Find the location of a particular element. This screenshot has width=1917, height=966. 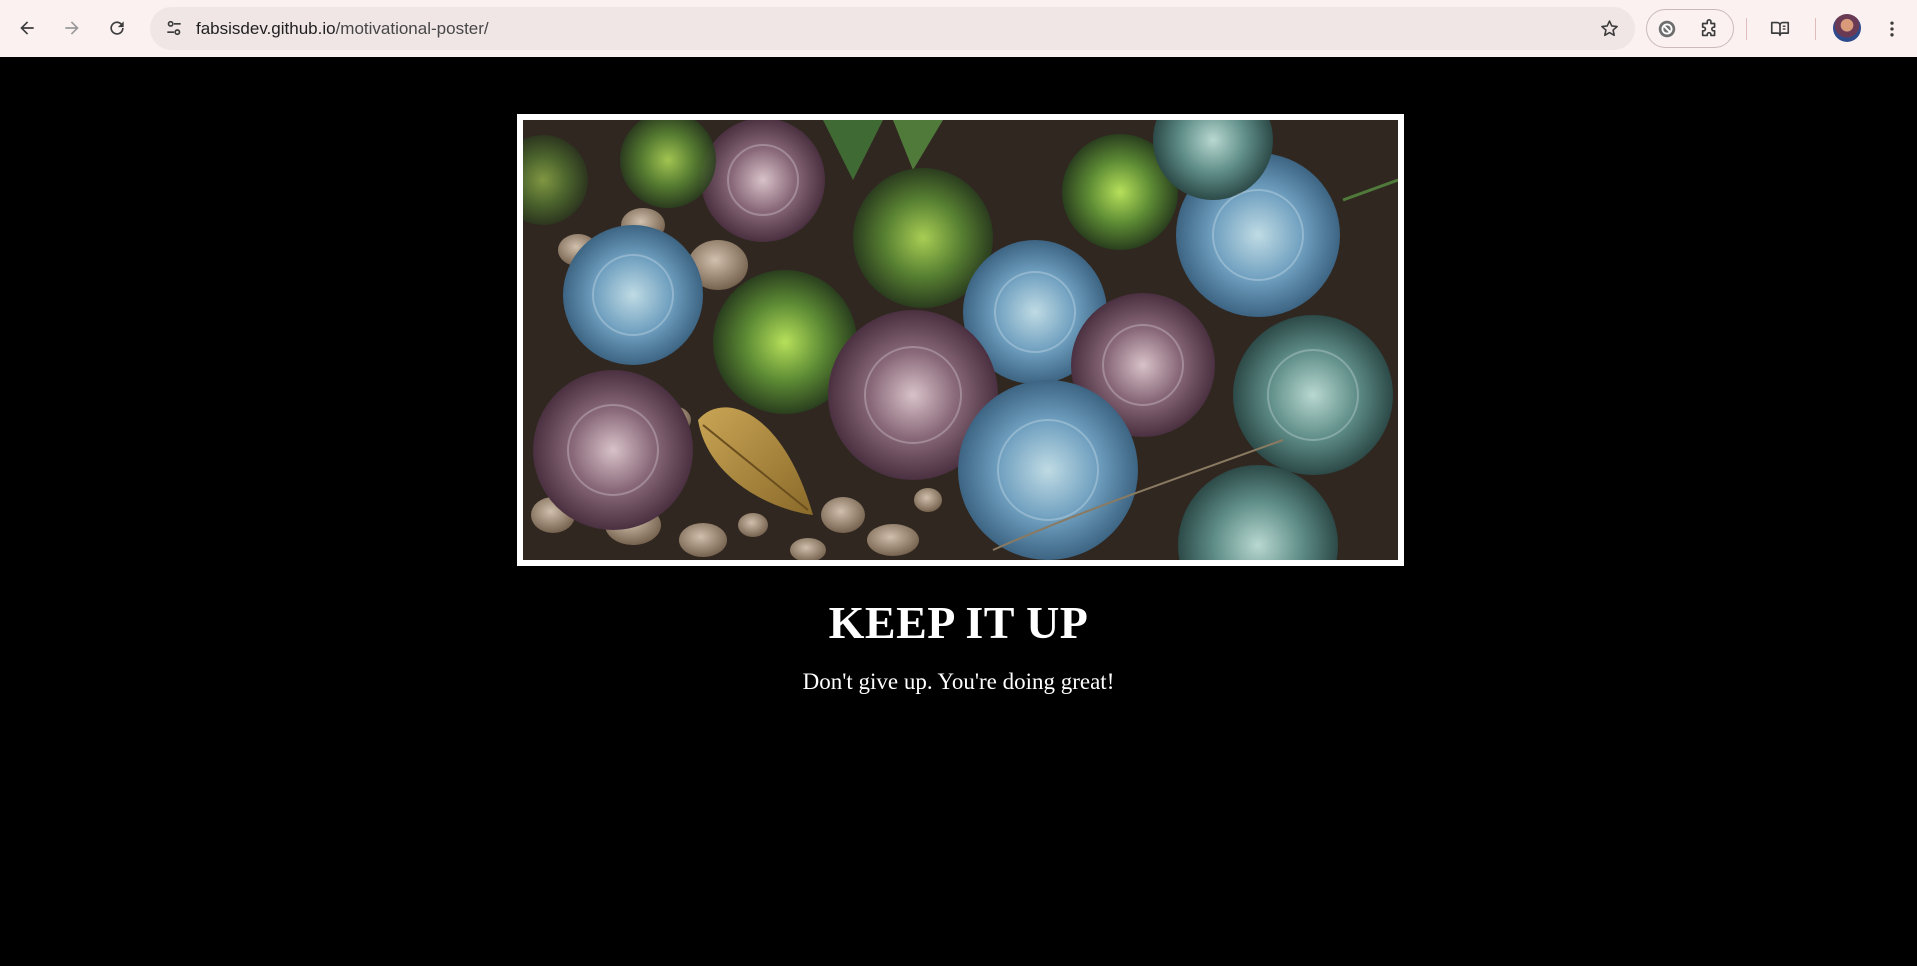

avatar is located at coordinates (1847, 28).